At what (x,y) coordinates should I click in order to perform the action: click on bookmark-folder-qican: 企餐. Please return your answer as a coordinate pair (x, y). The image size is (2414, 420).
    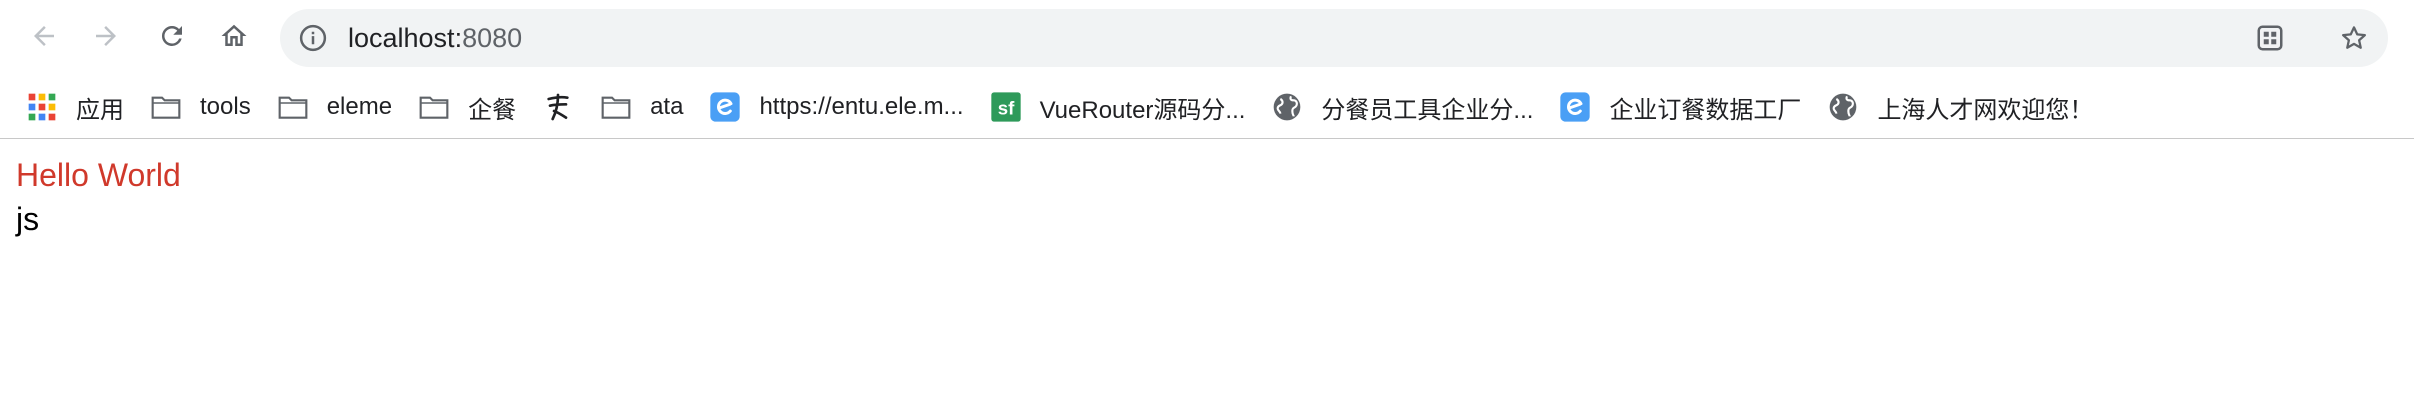
    Looking at the image, I should click on (467, 107).